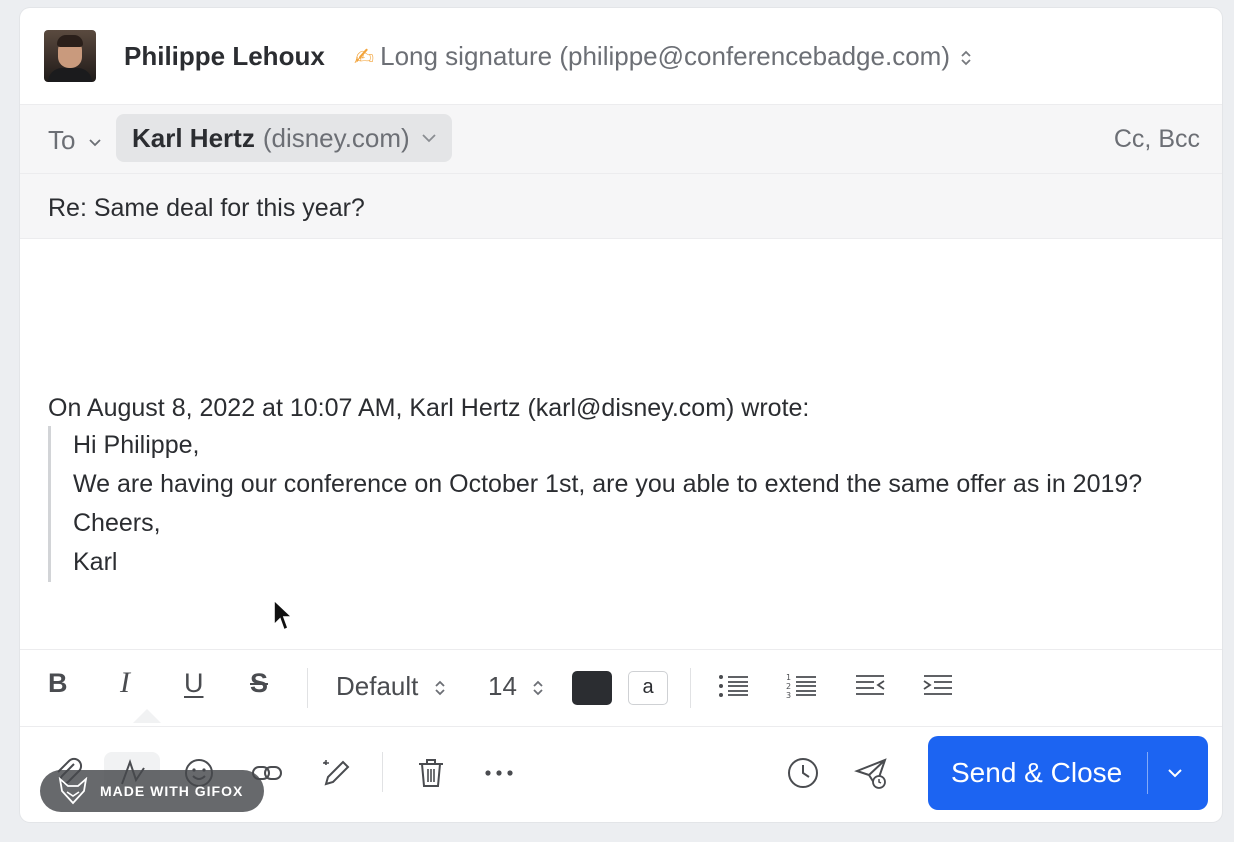  Describe the element at coordinates (125, 683) in the screenshot. I see `italic-button: I` at that location.